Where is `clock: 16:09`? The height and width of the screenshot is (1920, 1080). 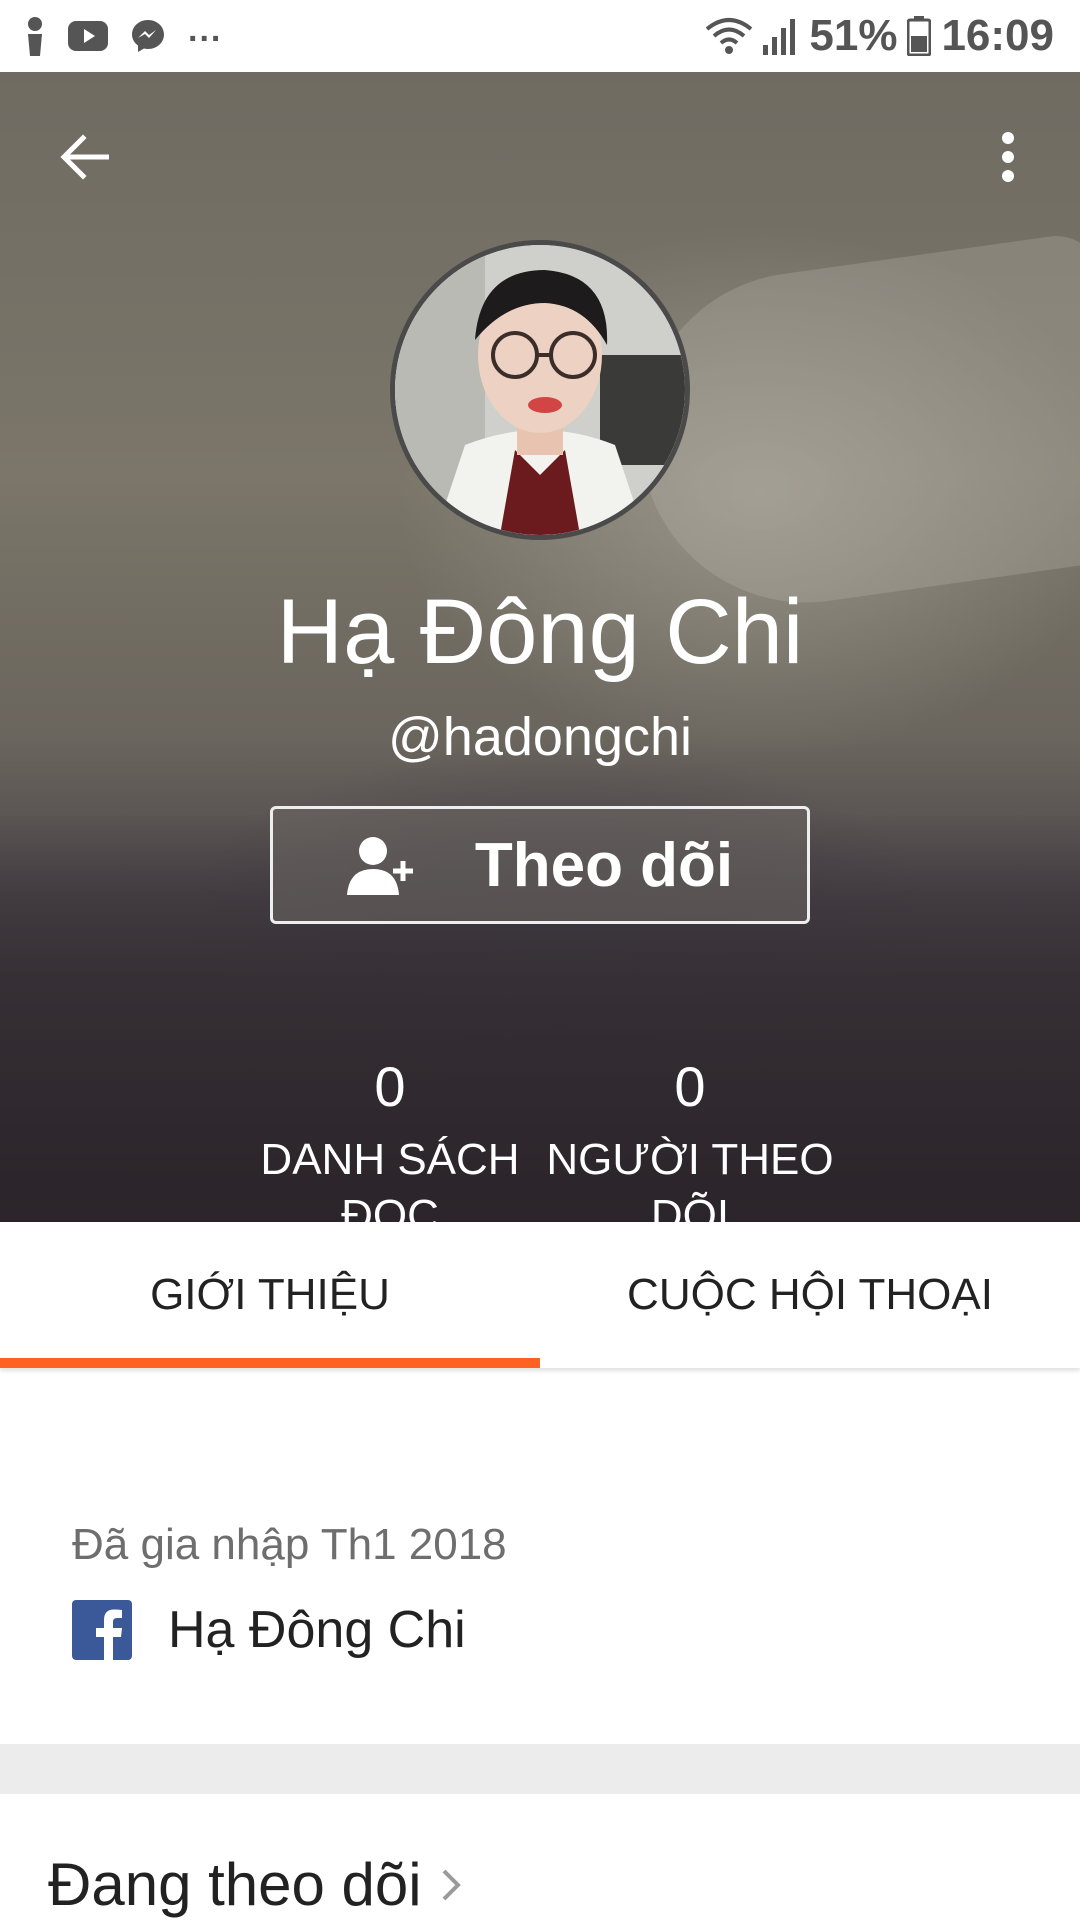
clock: 16:09 is located at coordinates (997, 35).